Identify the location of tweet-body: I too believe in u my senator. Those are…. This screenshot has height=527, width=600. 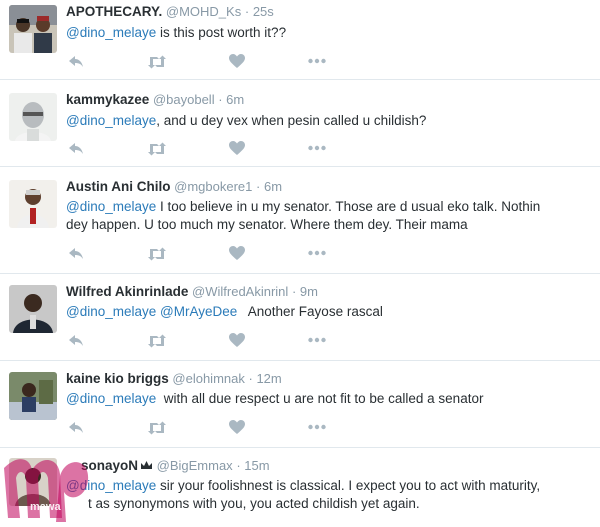
(348, 206).